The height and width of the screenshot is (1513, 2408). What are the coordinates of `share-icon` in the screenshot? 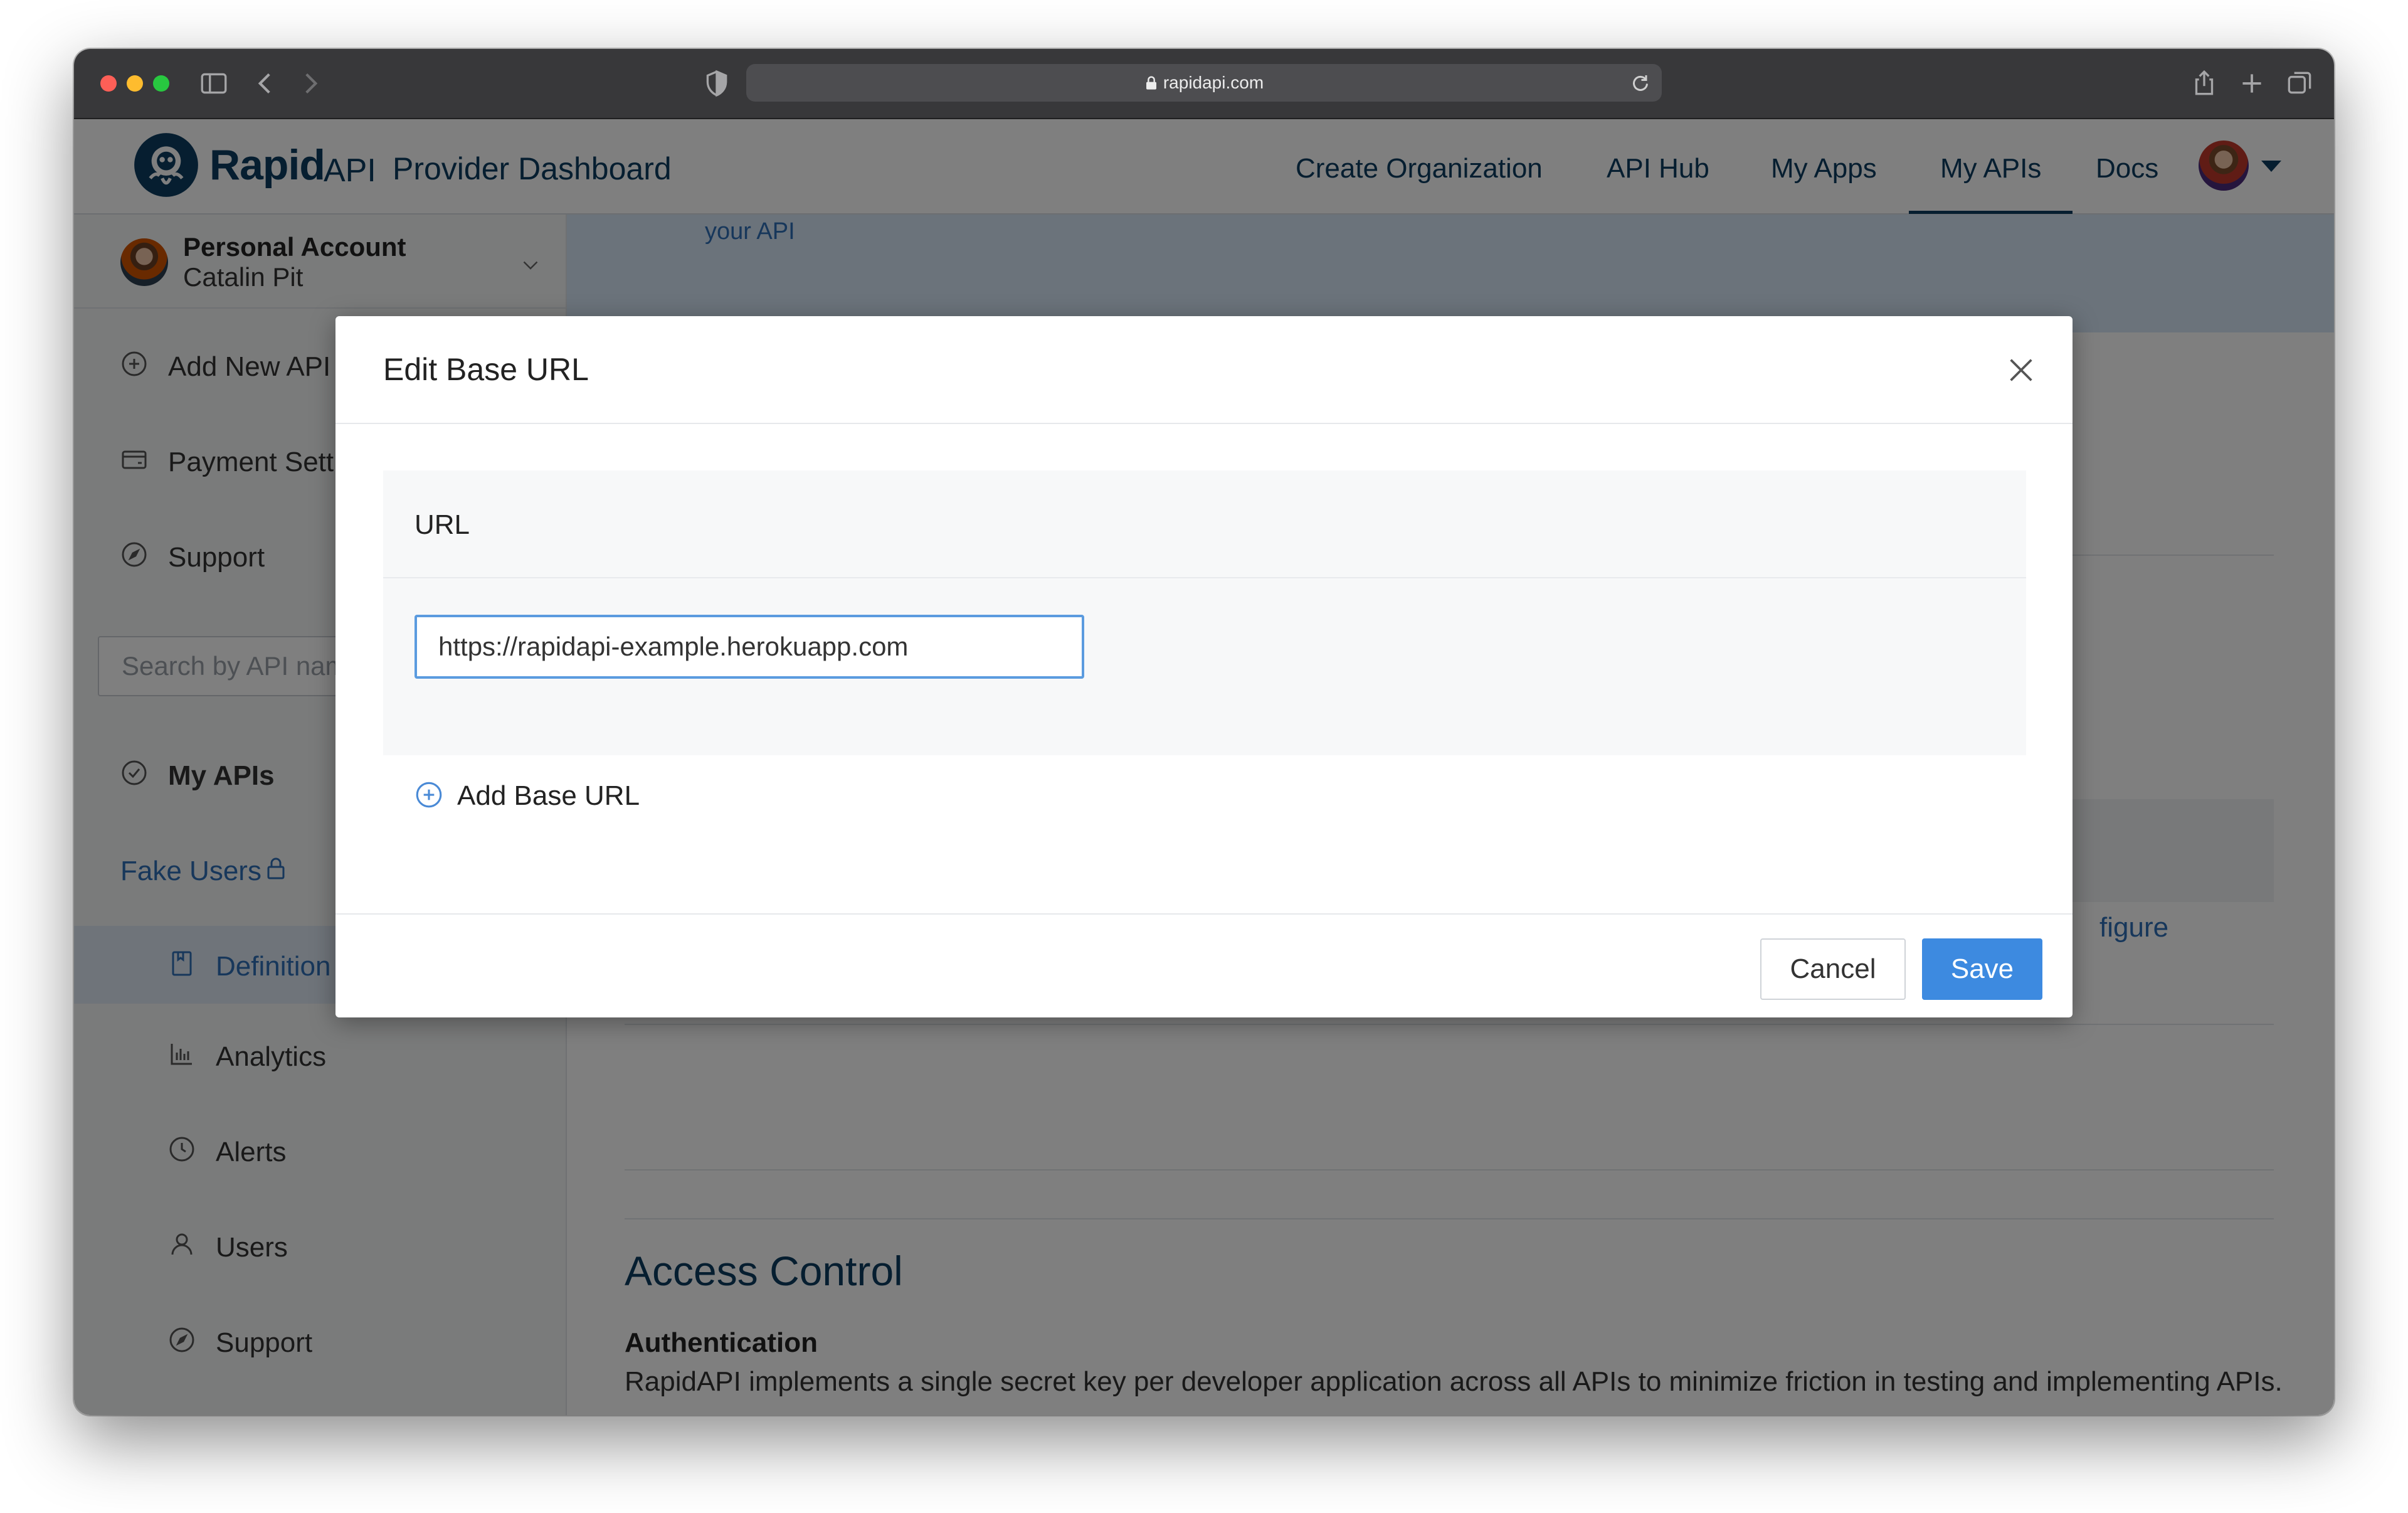 It's located at (2204, 83).